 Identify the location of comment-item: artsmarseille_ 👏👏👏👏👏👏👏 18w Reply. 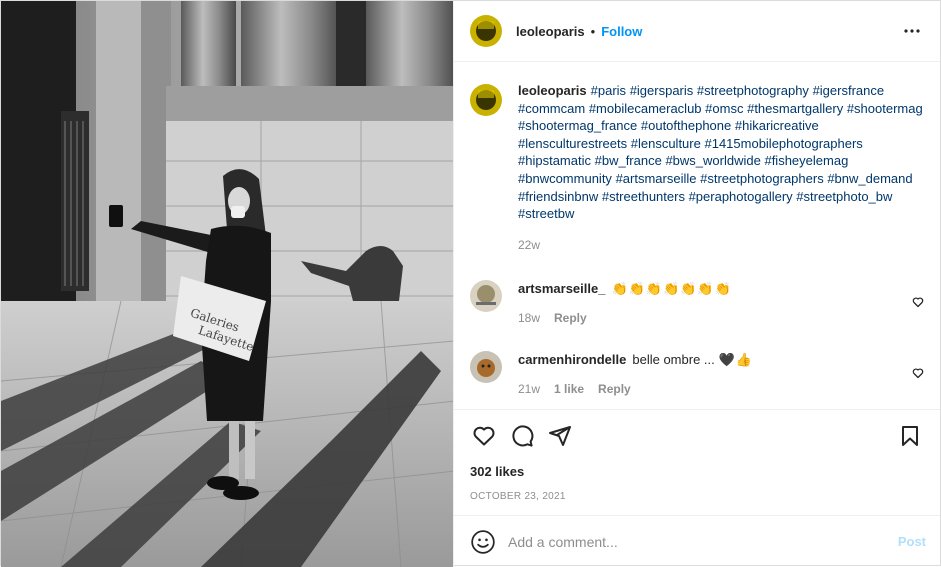
(697, 302).